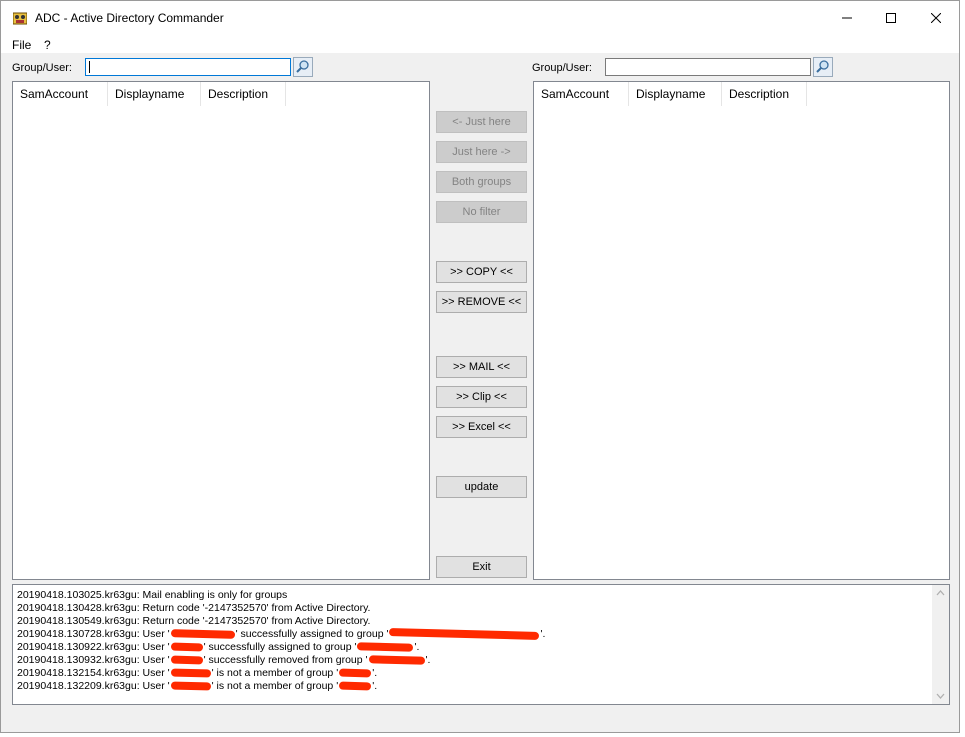 This screenshot has height=737, width=965. I want to click on log-text: 20190418.132154.kr63gu: User ', so click(93, 673).